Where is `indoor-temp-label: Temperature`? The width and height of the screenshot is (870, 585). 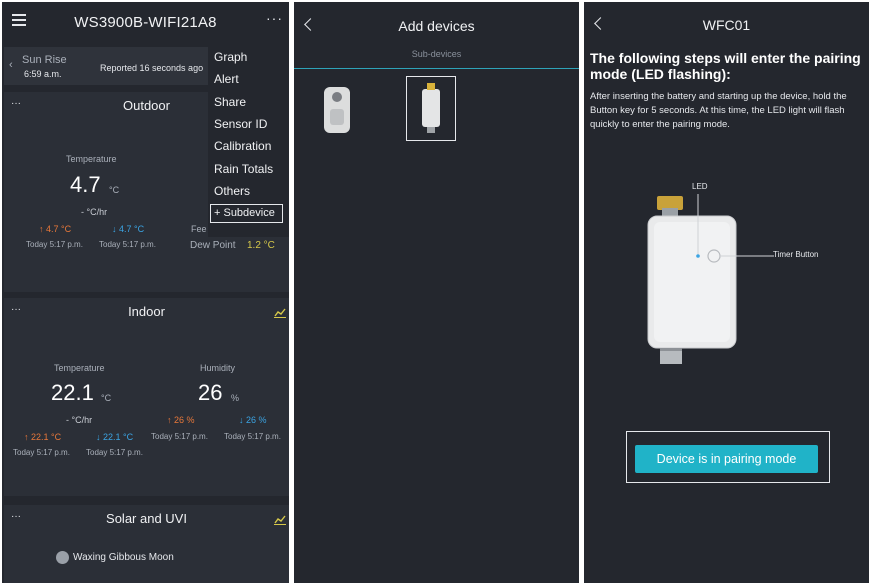
indoor-temp-label: Temperature is located at coordinates (79, 368).